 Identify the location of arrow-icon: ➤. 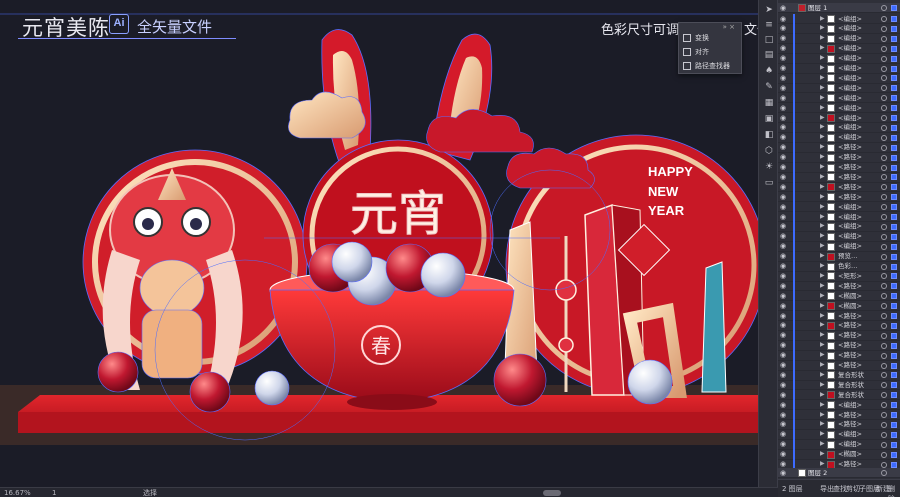
(769, 10).